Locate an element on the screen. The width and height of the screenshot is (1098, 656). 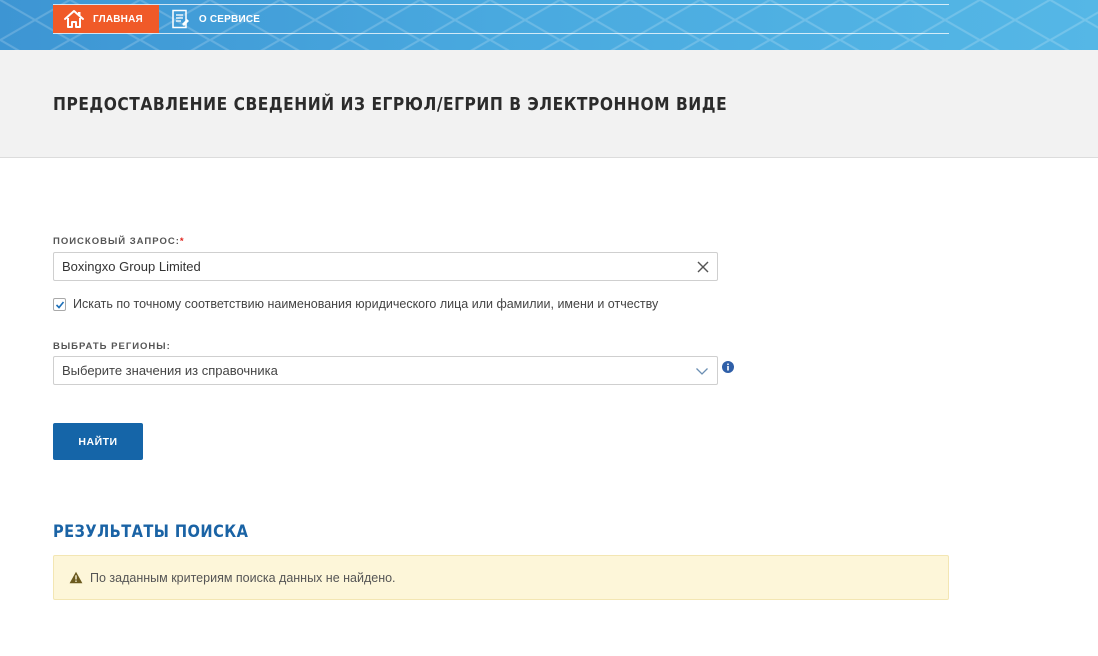
search-button: НАЙТИ is located at coordinates (98, 441).